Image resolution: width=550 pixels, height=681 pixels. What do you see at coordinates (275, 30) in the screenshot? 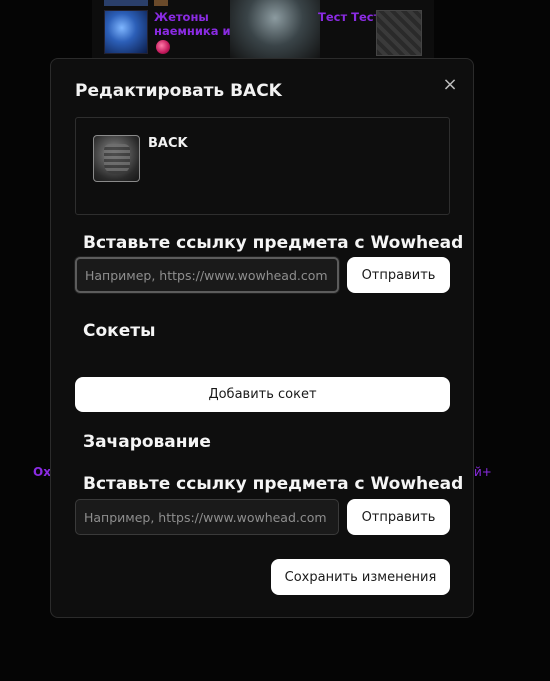
I see `bg-character-art` at bounding box center [275, 30].